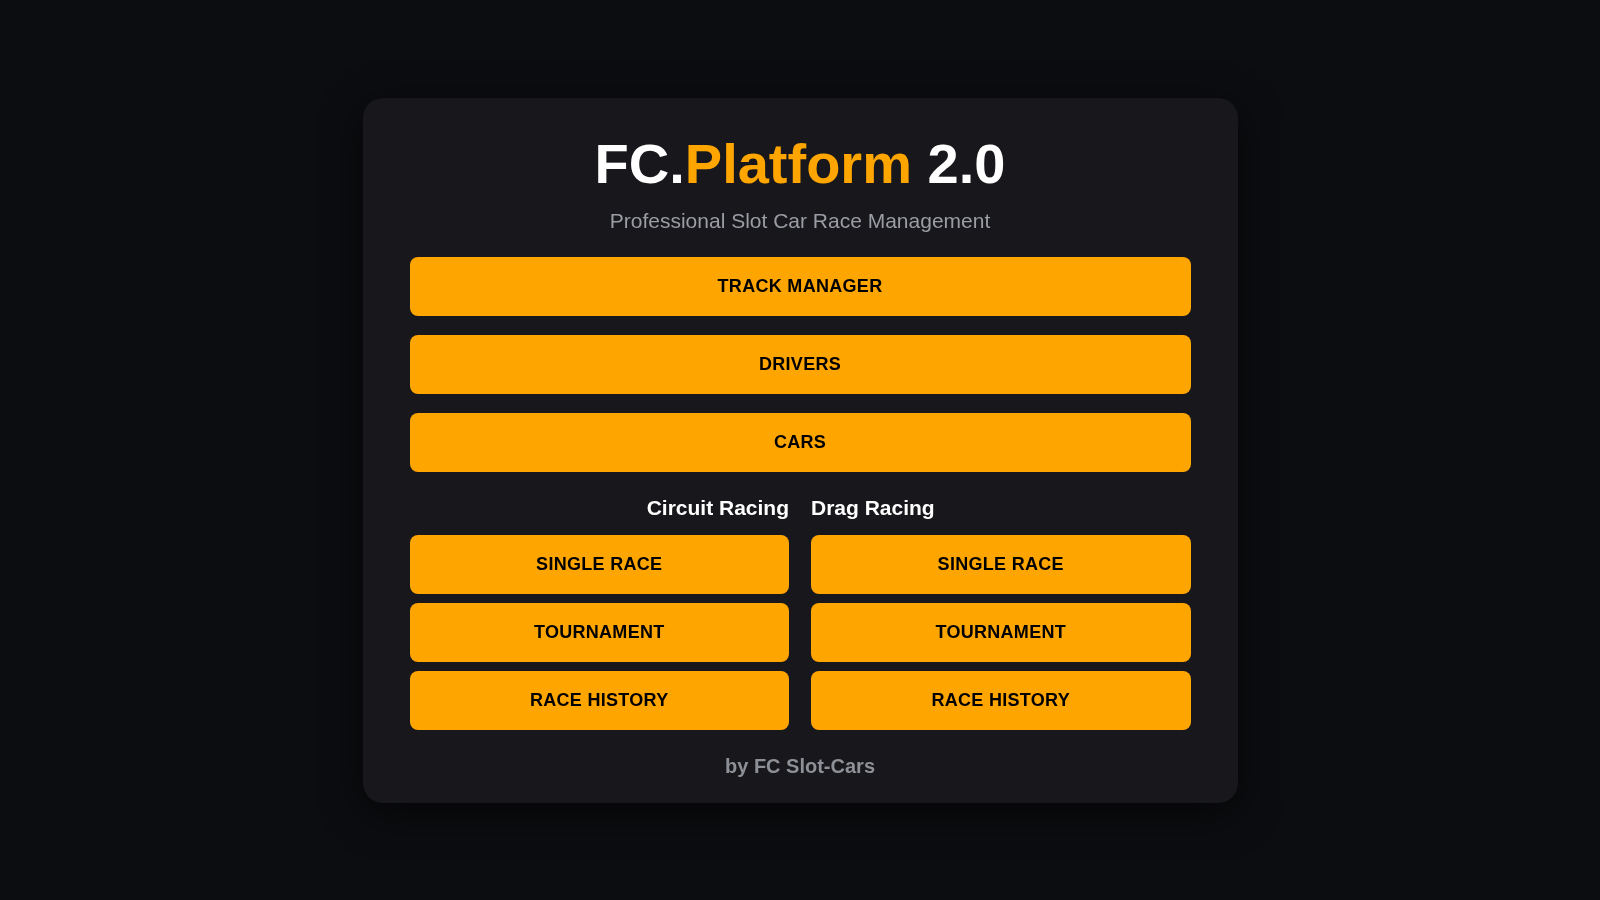 Image resolution: width=1600 pixels, height=900 pixels. I want to click on app-title: FC.Platform 2.0, so click(800, 163).